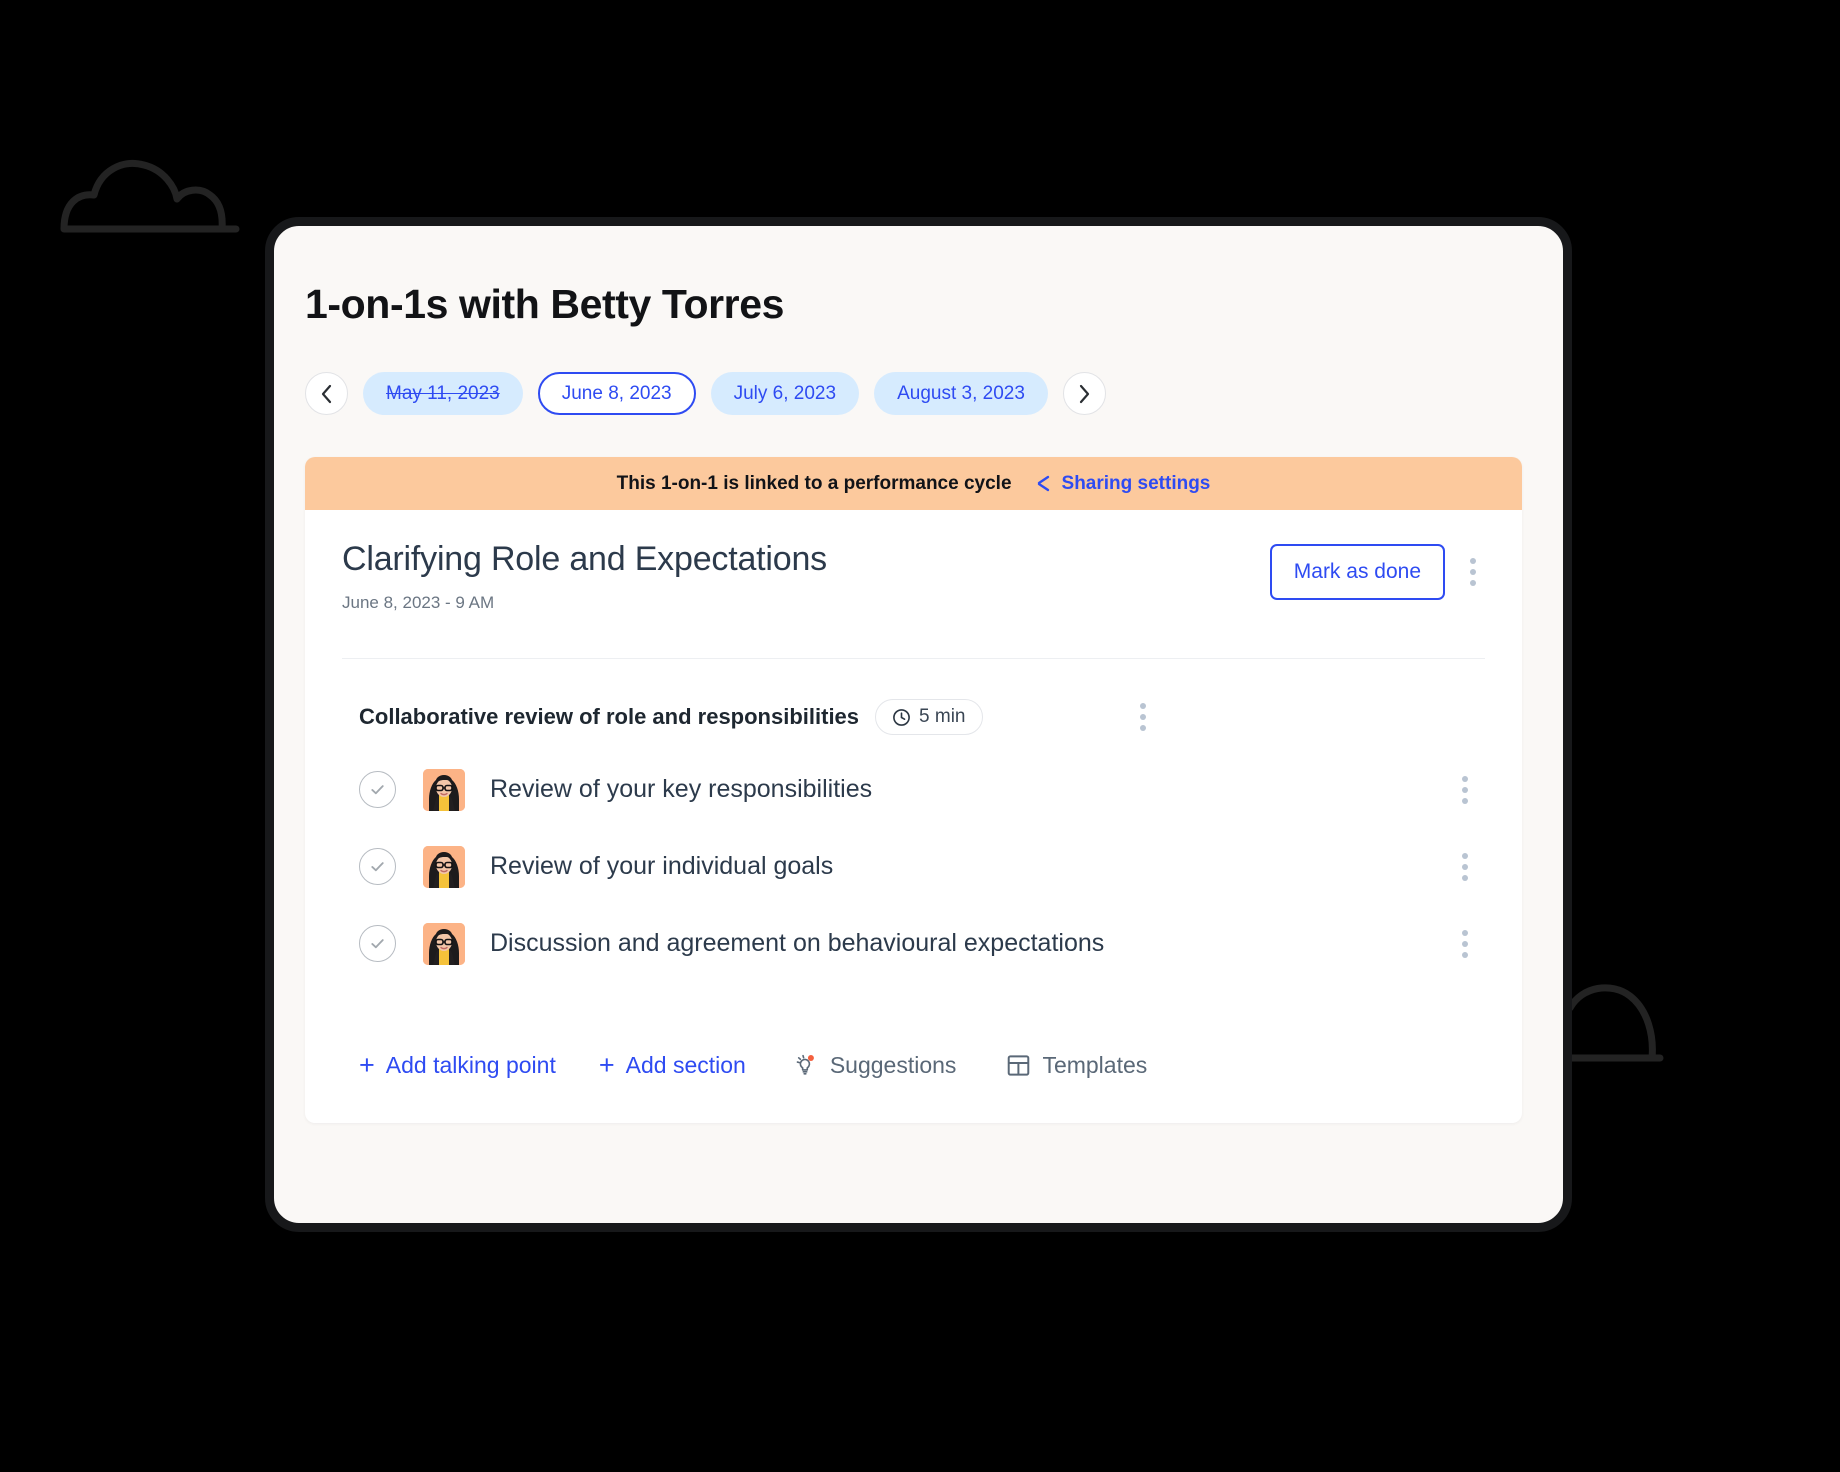  I want to click on section-duration-badge: 5 min, so click(929, 717).